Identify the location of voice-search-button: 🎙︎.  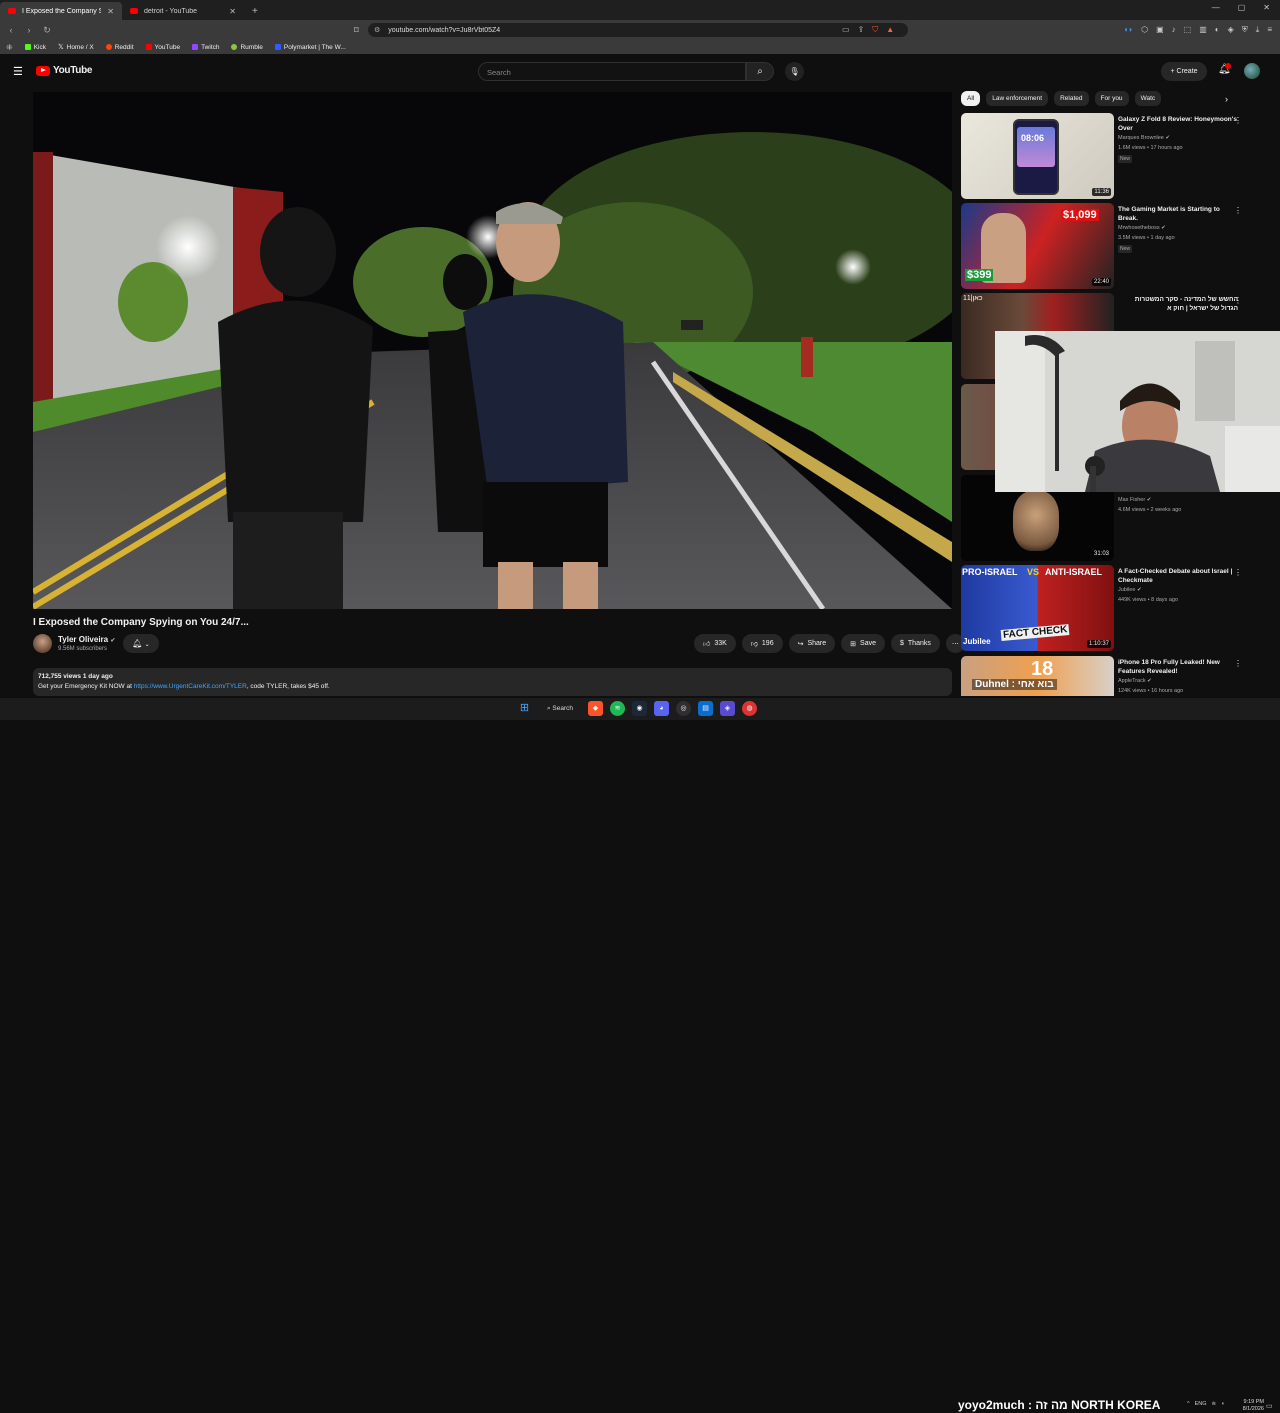
(794, 71).